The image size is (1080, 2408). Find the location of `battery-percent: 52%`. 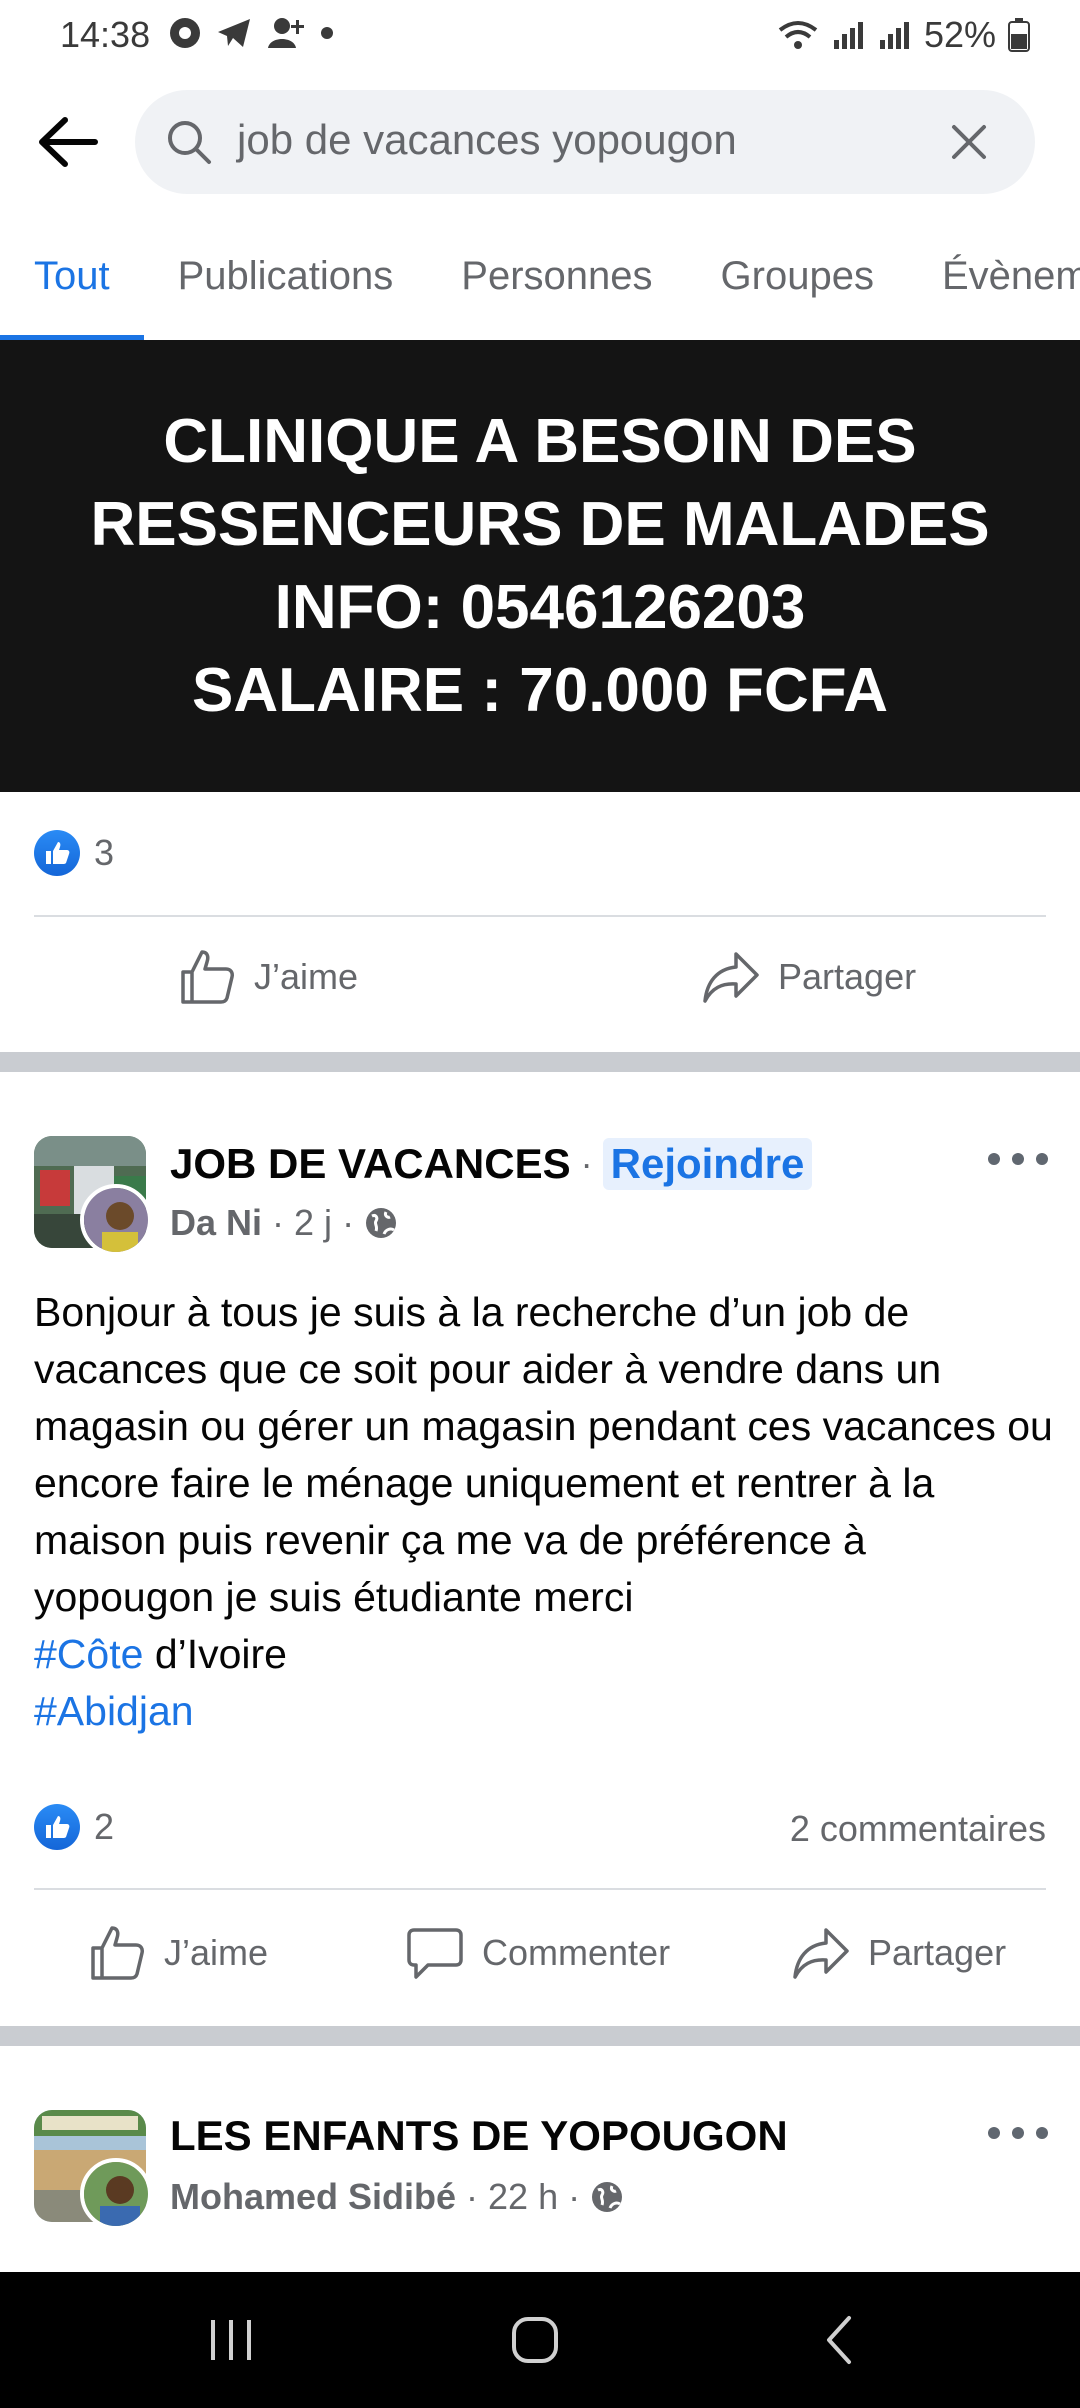

battery-percent: 52% is located at coordinates (959, 34).